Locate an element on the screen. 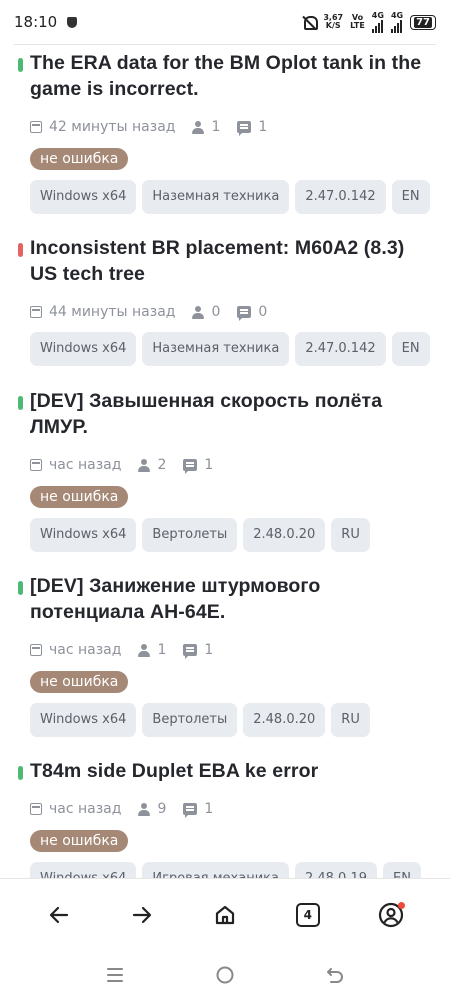  topic-users: 0 is located at coordinates (216, 312).